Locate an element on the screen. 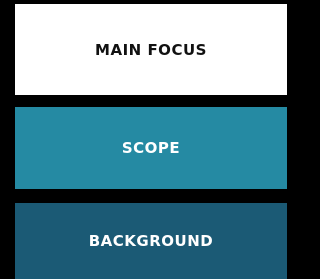 This screenshot has width=320, height=279. scope-label: SCOPE is located at coordinates (151, 148).